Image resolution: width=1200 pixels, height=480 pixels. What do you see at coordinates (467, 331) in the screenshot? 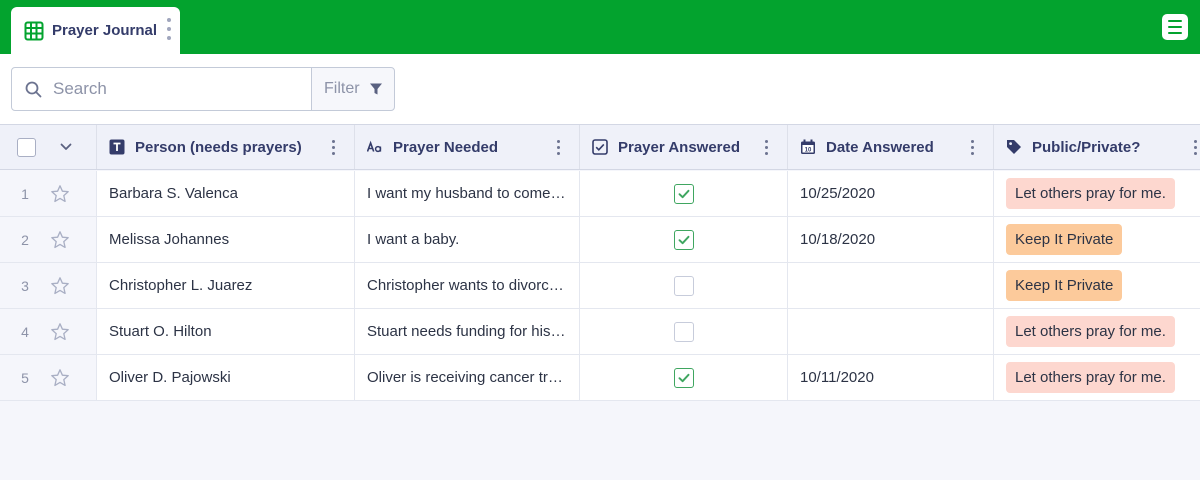
I see `cell-prayer-needed: Stuart needs funding for his business.` at bounding box center [467, 331].